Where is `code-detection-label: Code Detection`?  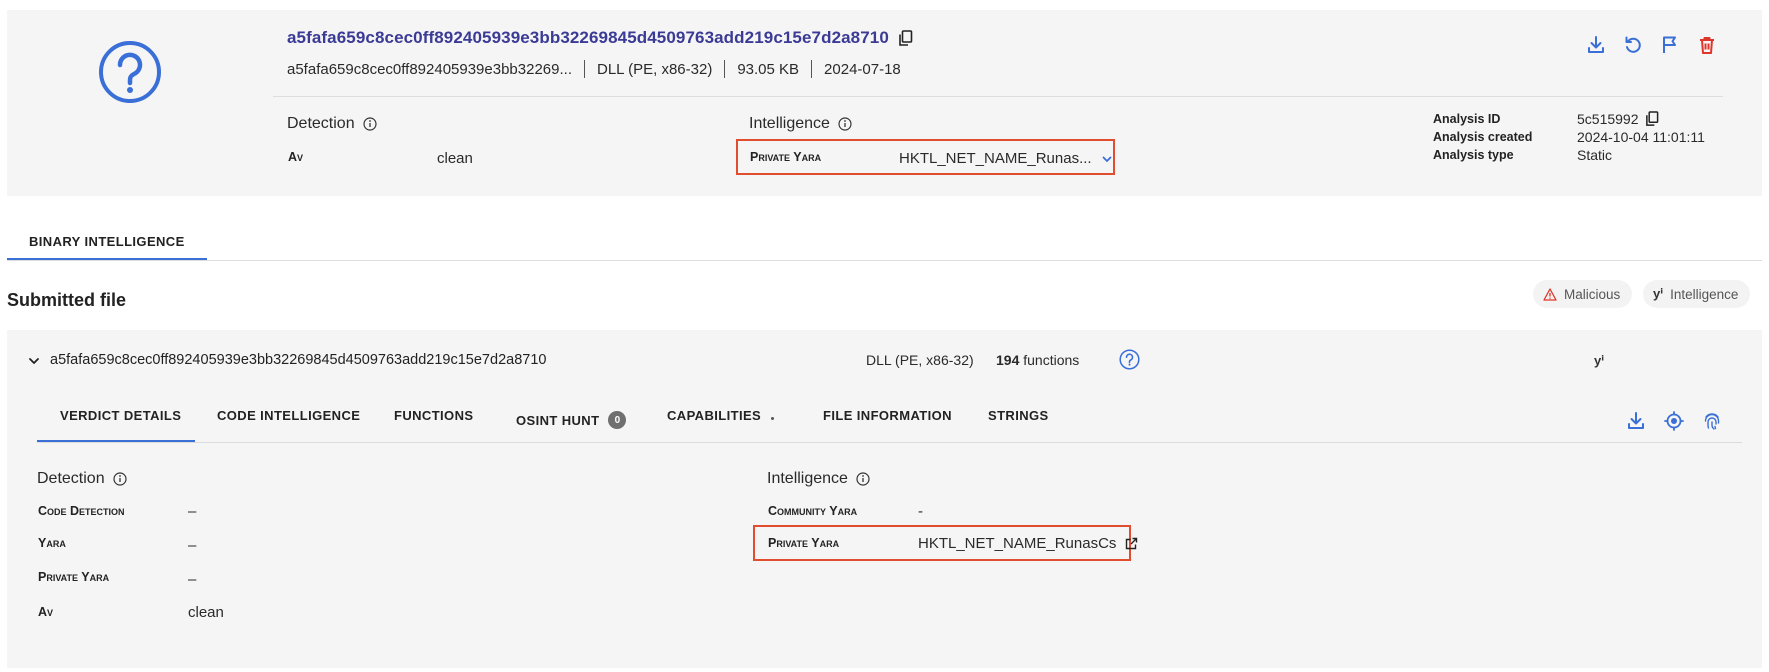
code-detection-label: Code Detection is located at coordinates (81, 511).